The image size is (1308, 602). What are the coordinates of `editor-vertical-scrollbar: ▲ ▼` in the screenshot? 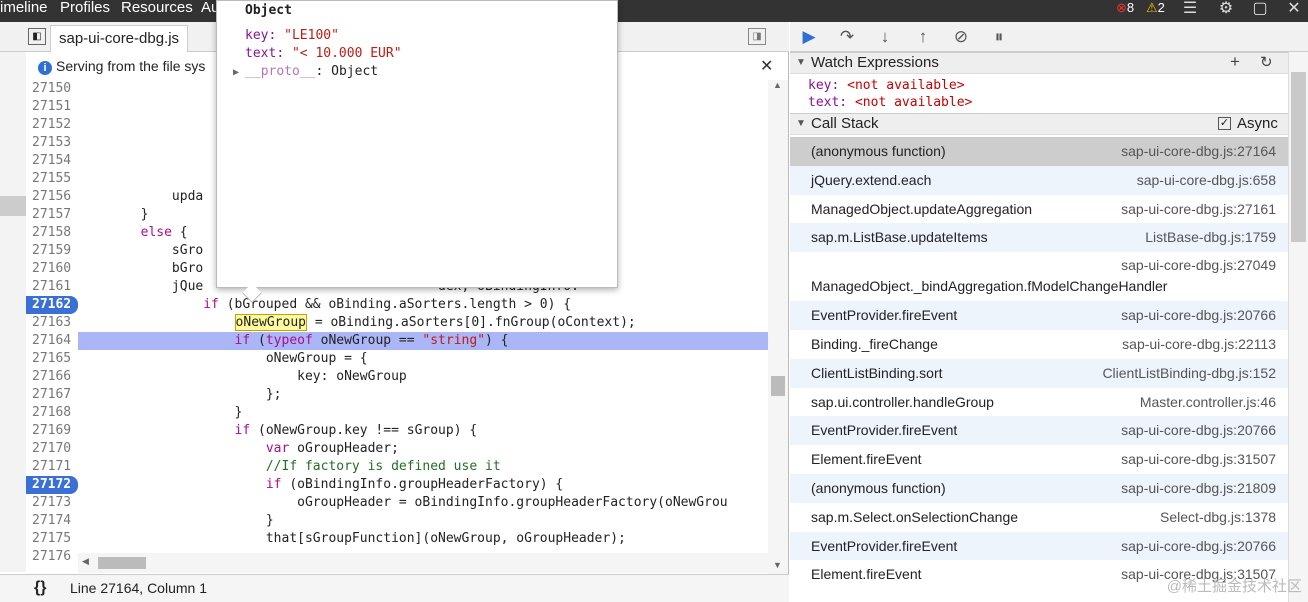 It's located at (778, 327).